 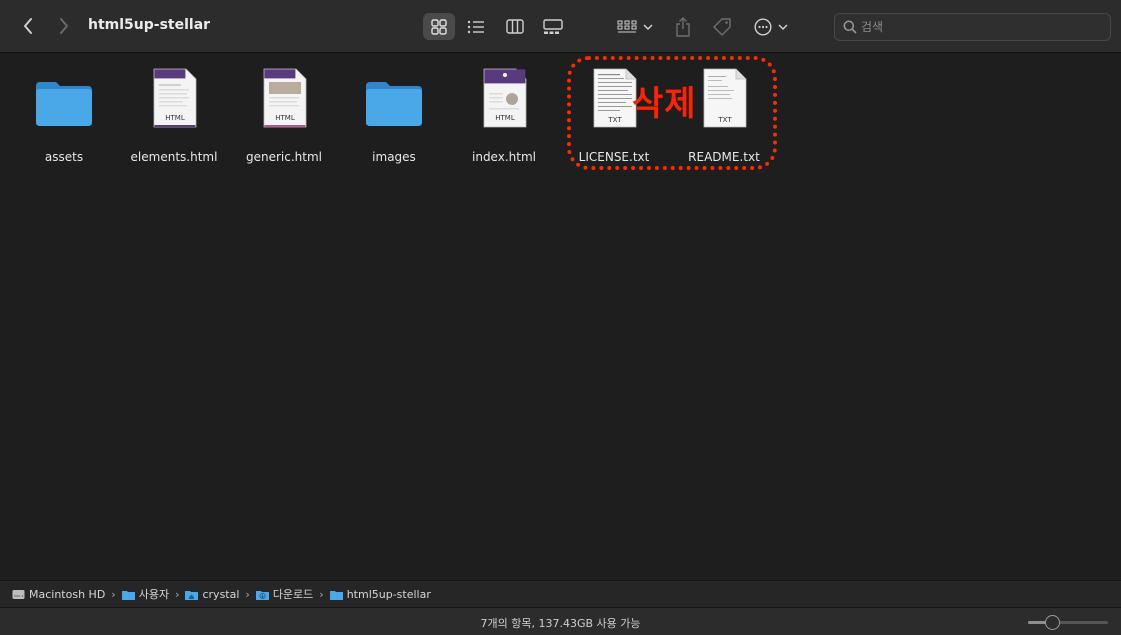 I want to click on file-name: assets, so click(x=64, y=157).